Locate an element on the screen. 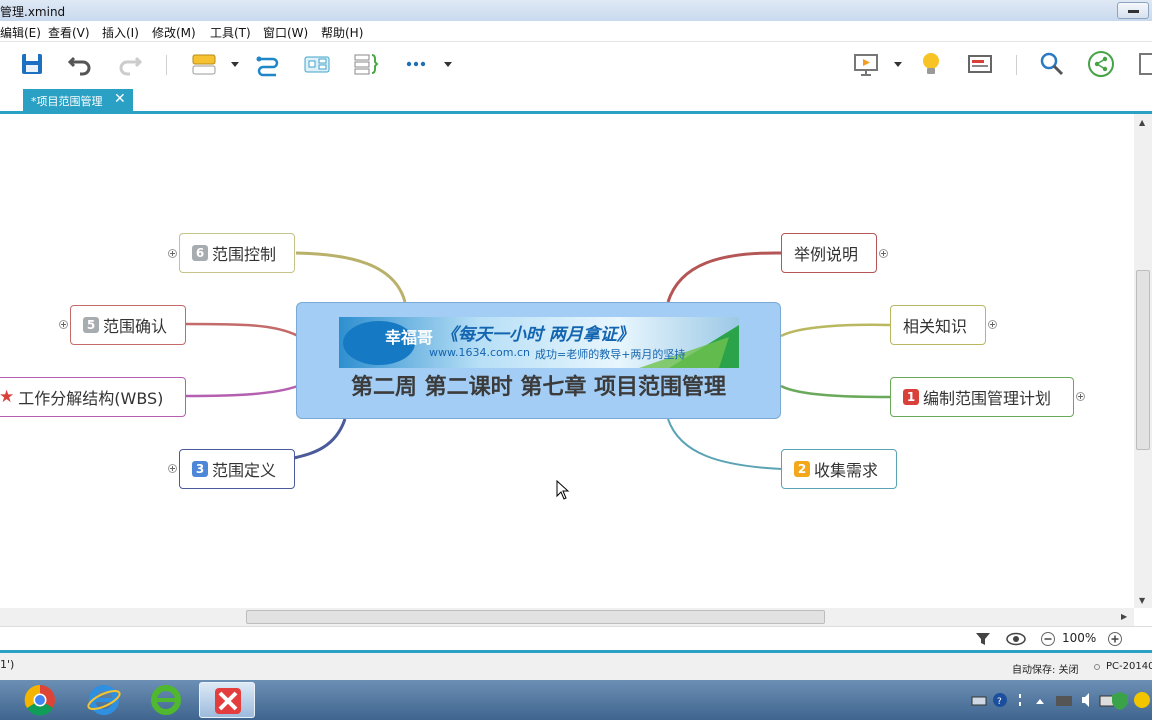 This screenshot has height=722, width=1152. topic-plan: 1 编制范围管理计划 is located at coordinates (982, 397).